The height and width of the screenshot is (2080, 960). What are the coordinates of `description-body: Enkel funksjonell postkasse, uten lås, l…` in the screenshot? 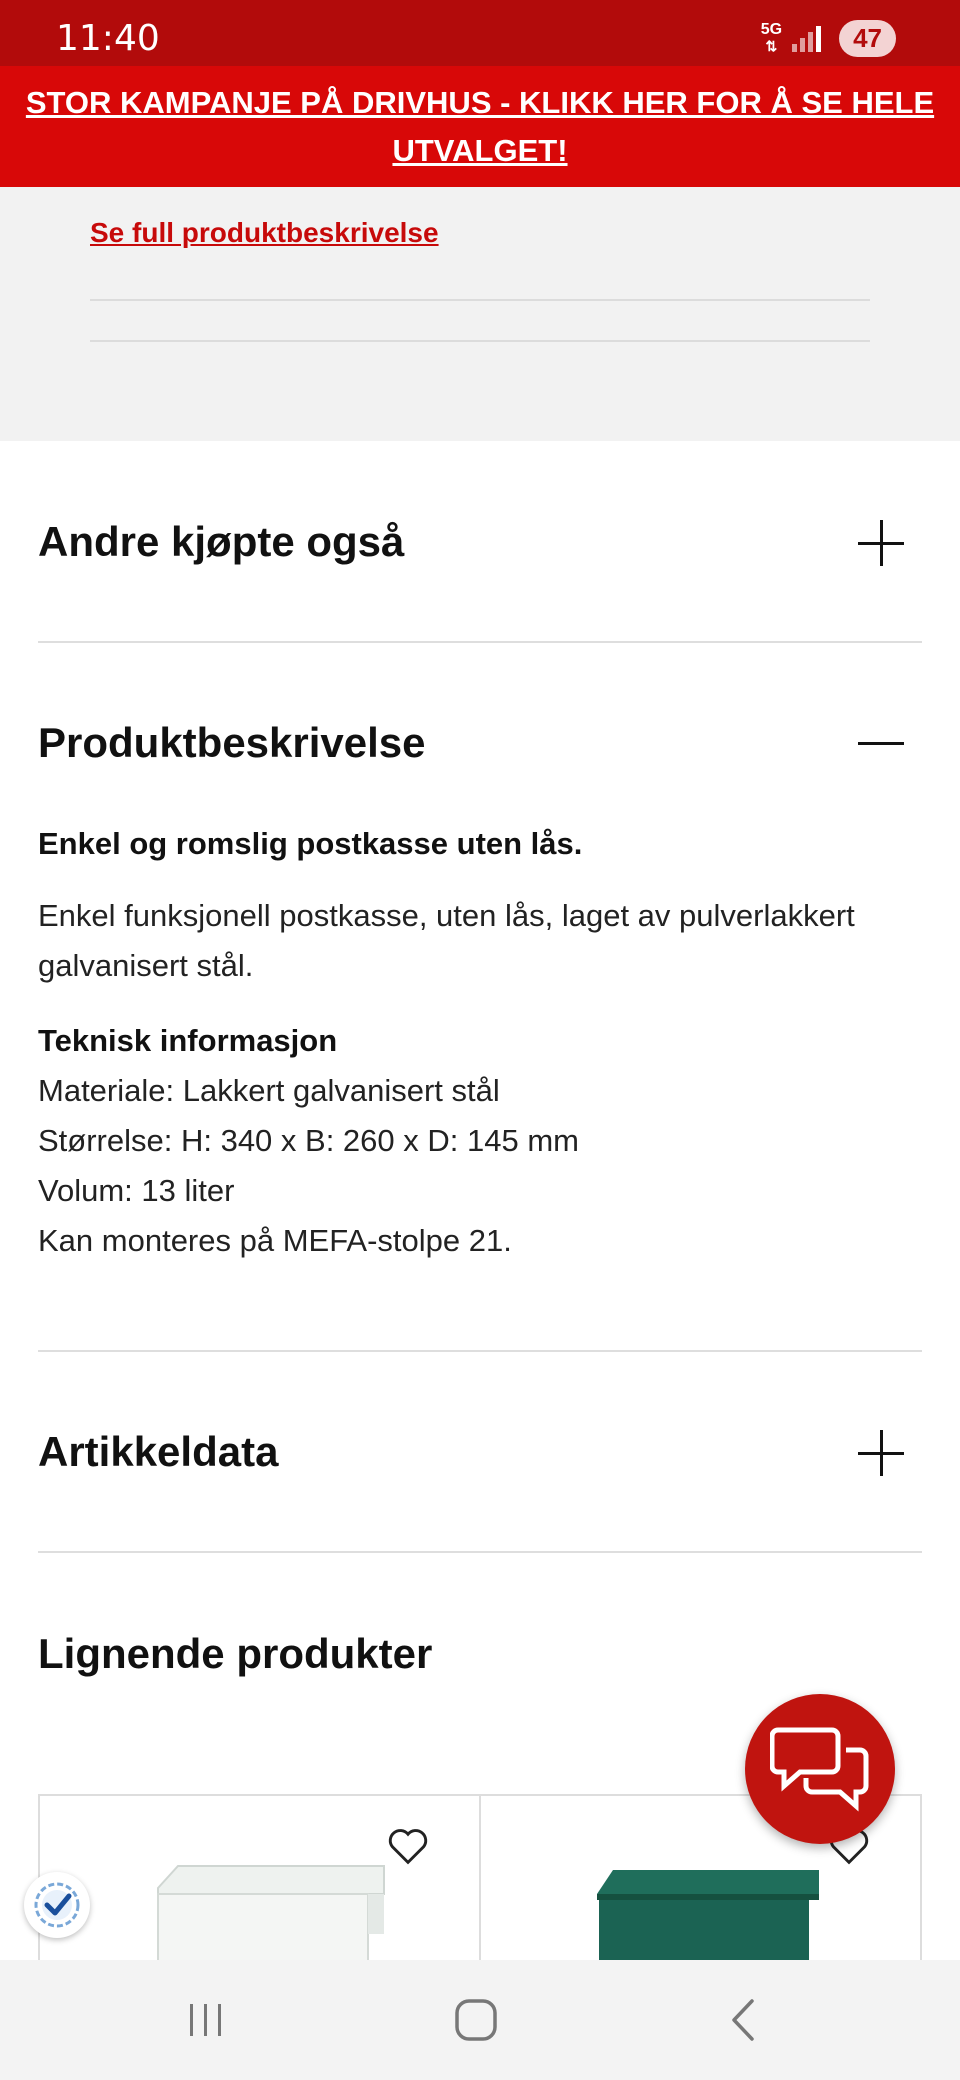 It's located at (446, 940).